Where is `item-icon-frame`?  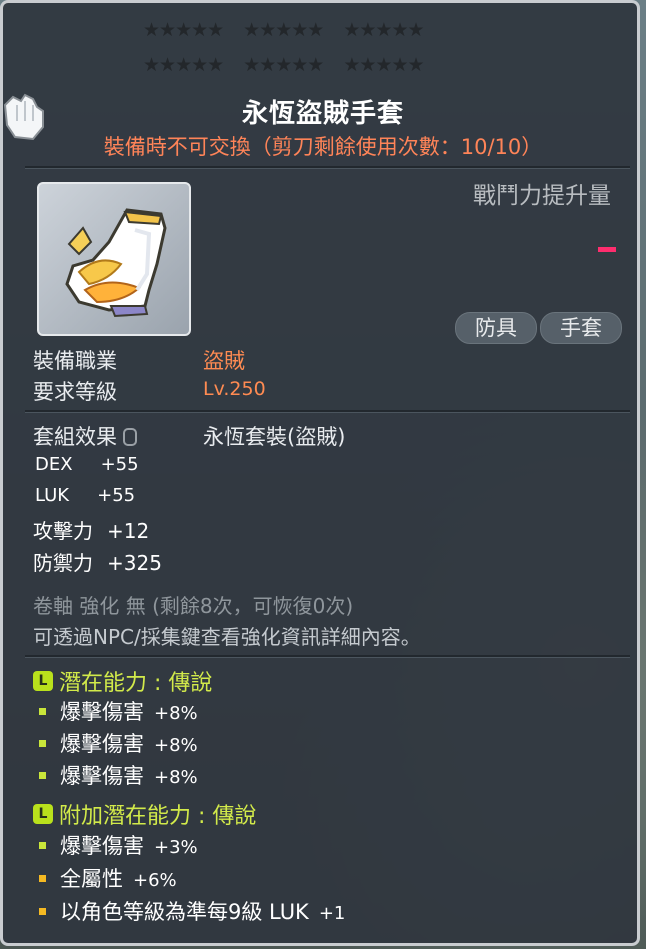
item-icon-frame is located at coordinates (114, 259).